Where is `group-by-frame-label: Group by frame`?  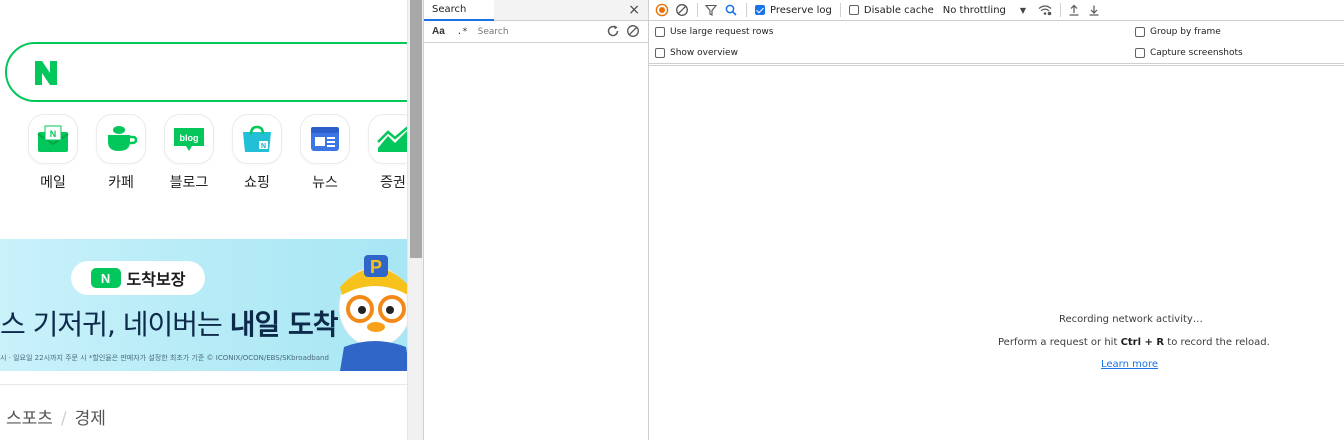
group-by-frame-label: Group by frame is located at coordinates (1185, 32).